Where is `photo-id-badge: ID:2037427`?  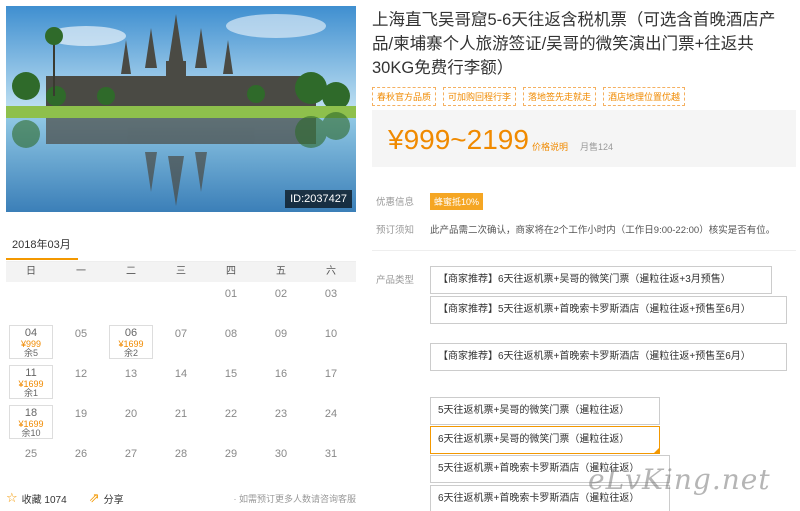 photo-id-badge: ID:2037427 is located at coordinates (318, 199).